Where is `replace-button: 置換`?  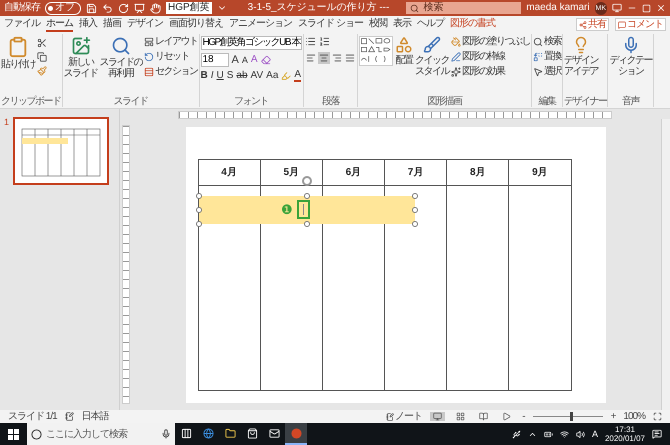 replace-button: 置換 is located at coordinates (546, 57).